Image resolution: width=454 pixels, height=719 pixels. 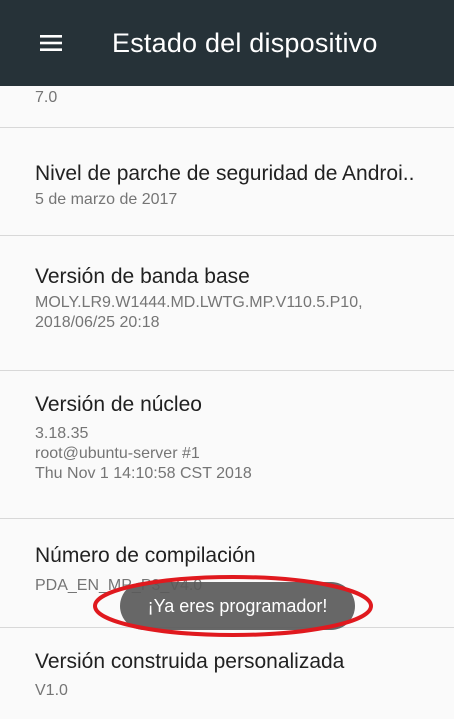 I want to click on hamburger-menu-icon, so click(x=51, y=43).